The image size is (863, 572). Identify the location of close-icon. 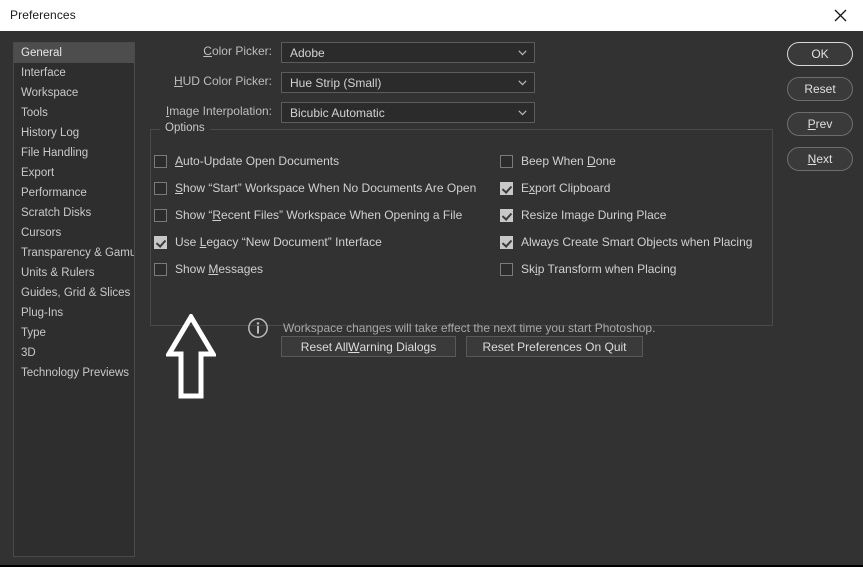
(840, 15).